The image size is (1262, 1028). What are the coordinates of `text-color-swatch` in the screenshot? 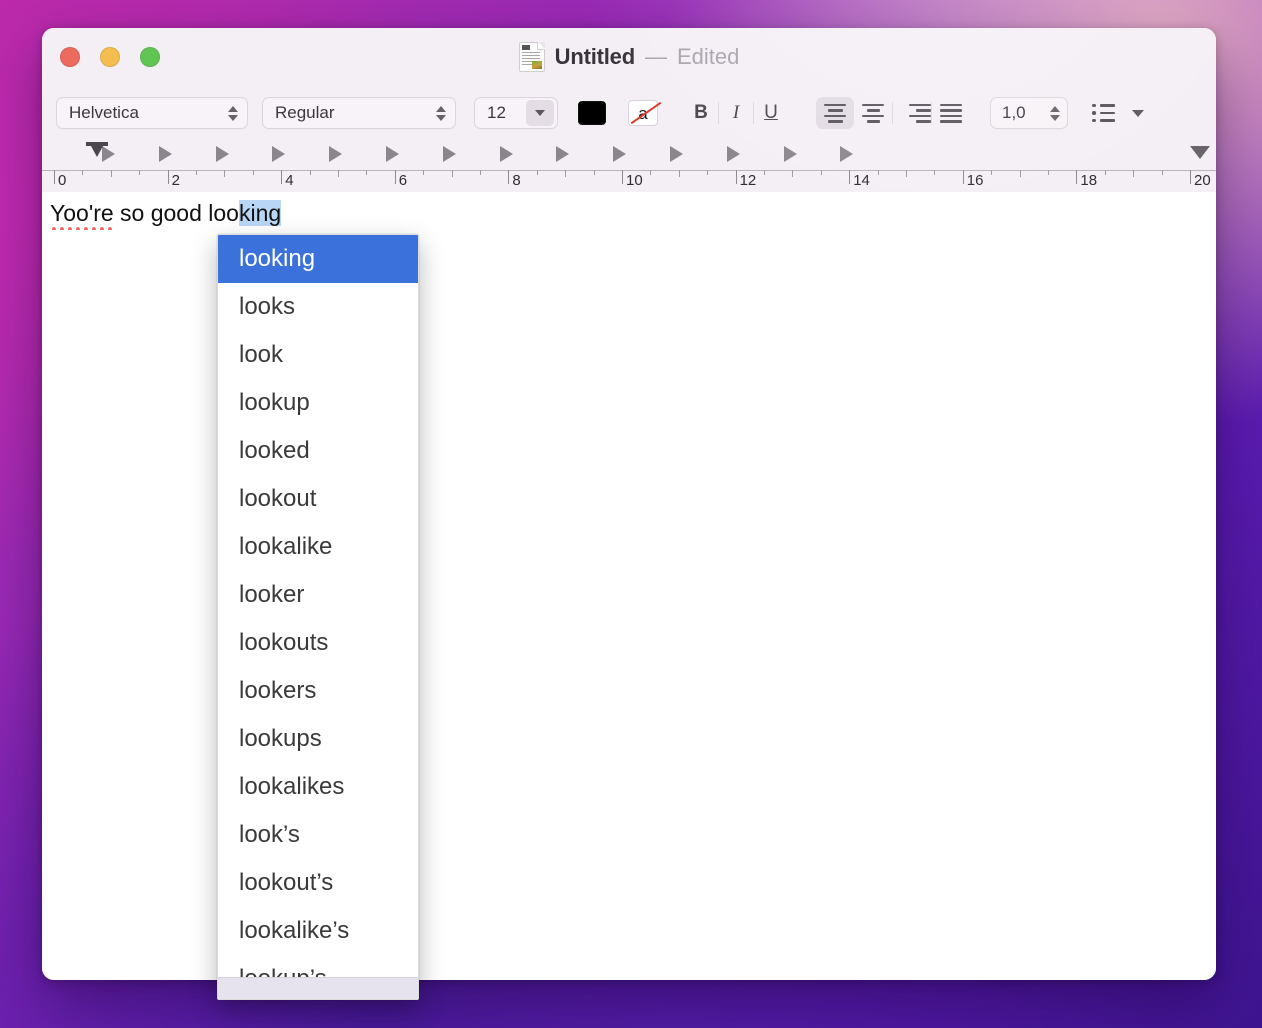 It's located at (592, 113).